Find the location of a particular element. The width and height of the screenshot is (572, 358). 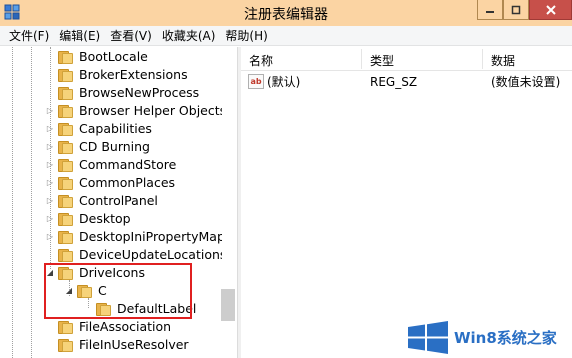

tree-item: ▷ Desktop is located at coordinates (111, 219).